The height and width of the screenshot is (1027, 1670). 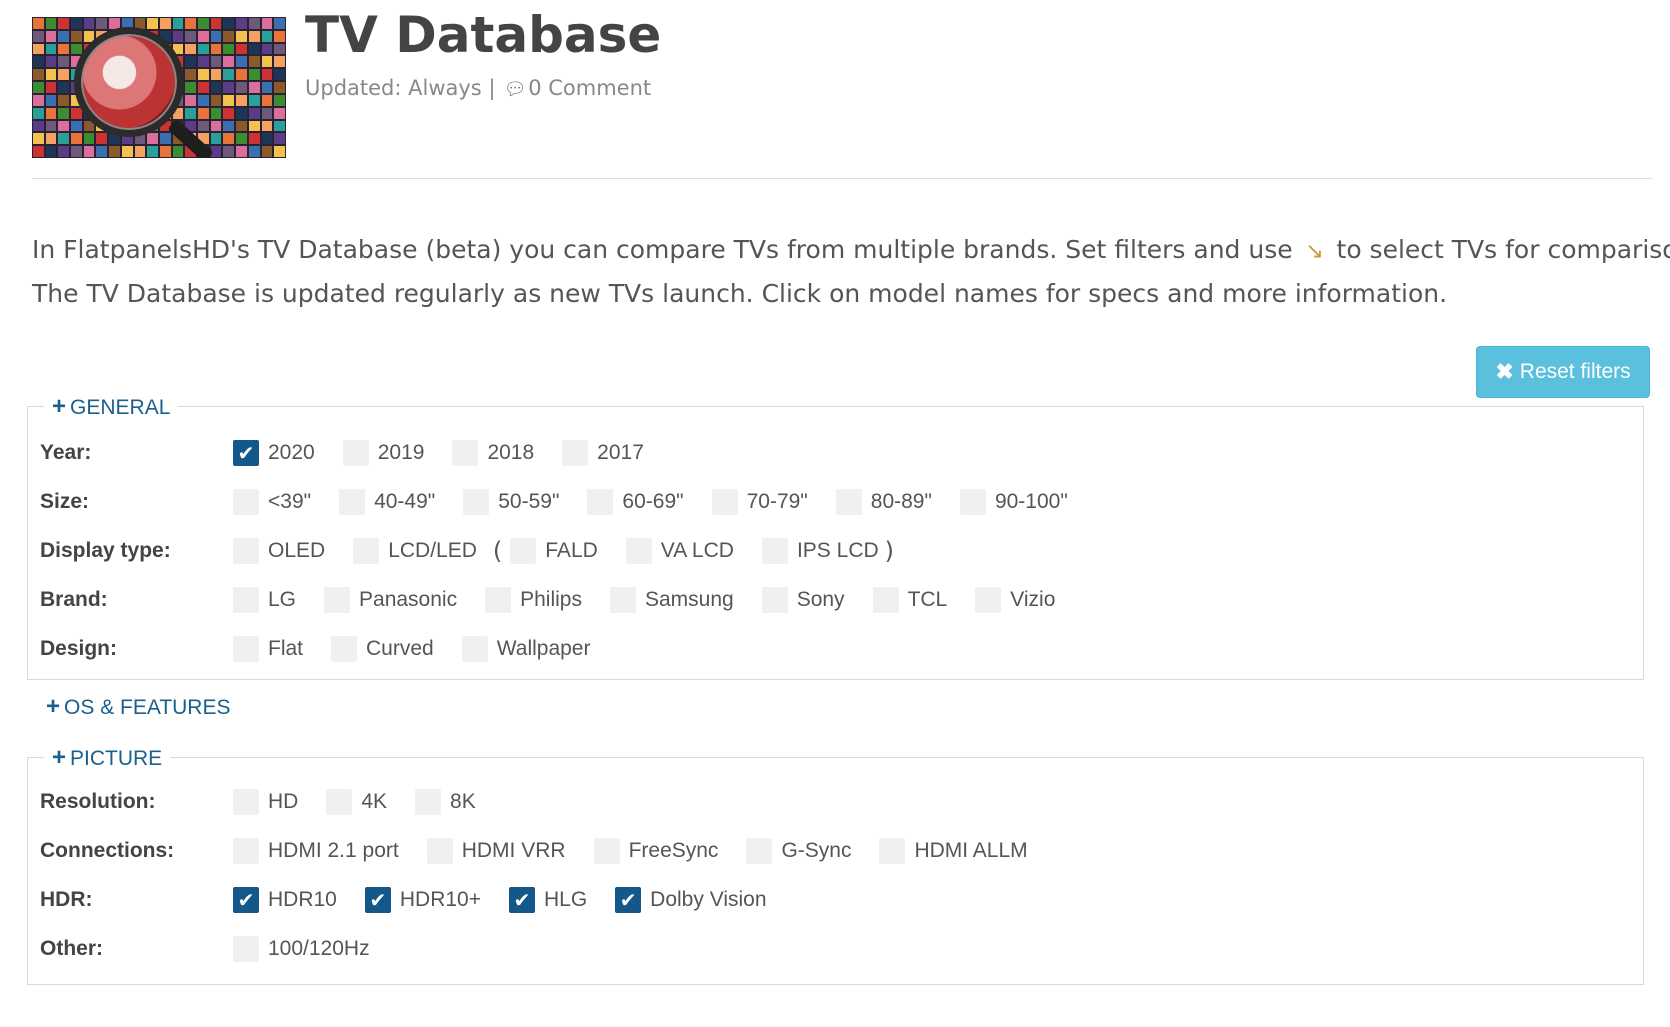 What do you see at coordinates (440, 899) in the screenshot?
I see `filter-option-label: HDR10+` at bounding box center [440, 899].